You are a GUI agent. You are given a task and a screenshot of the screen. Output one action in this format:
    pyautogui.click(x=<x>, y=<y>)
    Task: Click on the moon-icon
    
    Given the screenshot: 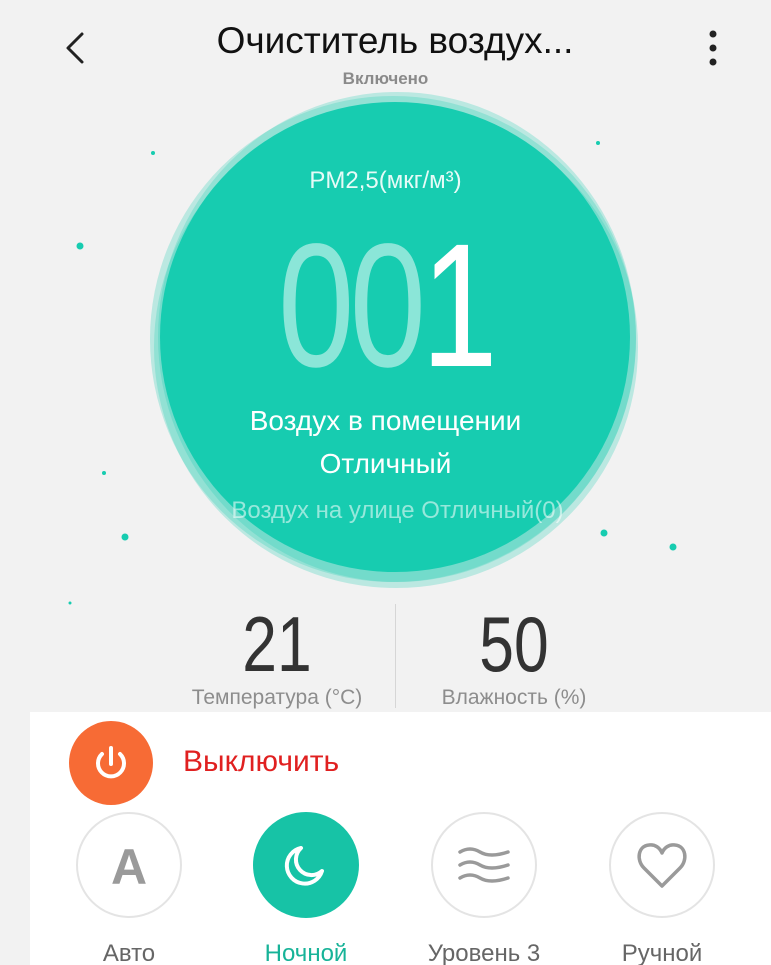 What is the action you would take?
    pyautogui.click(x=304, y=866)
    